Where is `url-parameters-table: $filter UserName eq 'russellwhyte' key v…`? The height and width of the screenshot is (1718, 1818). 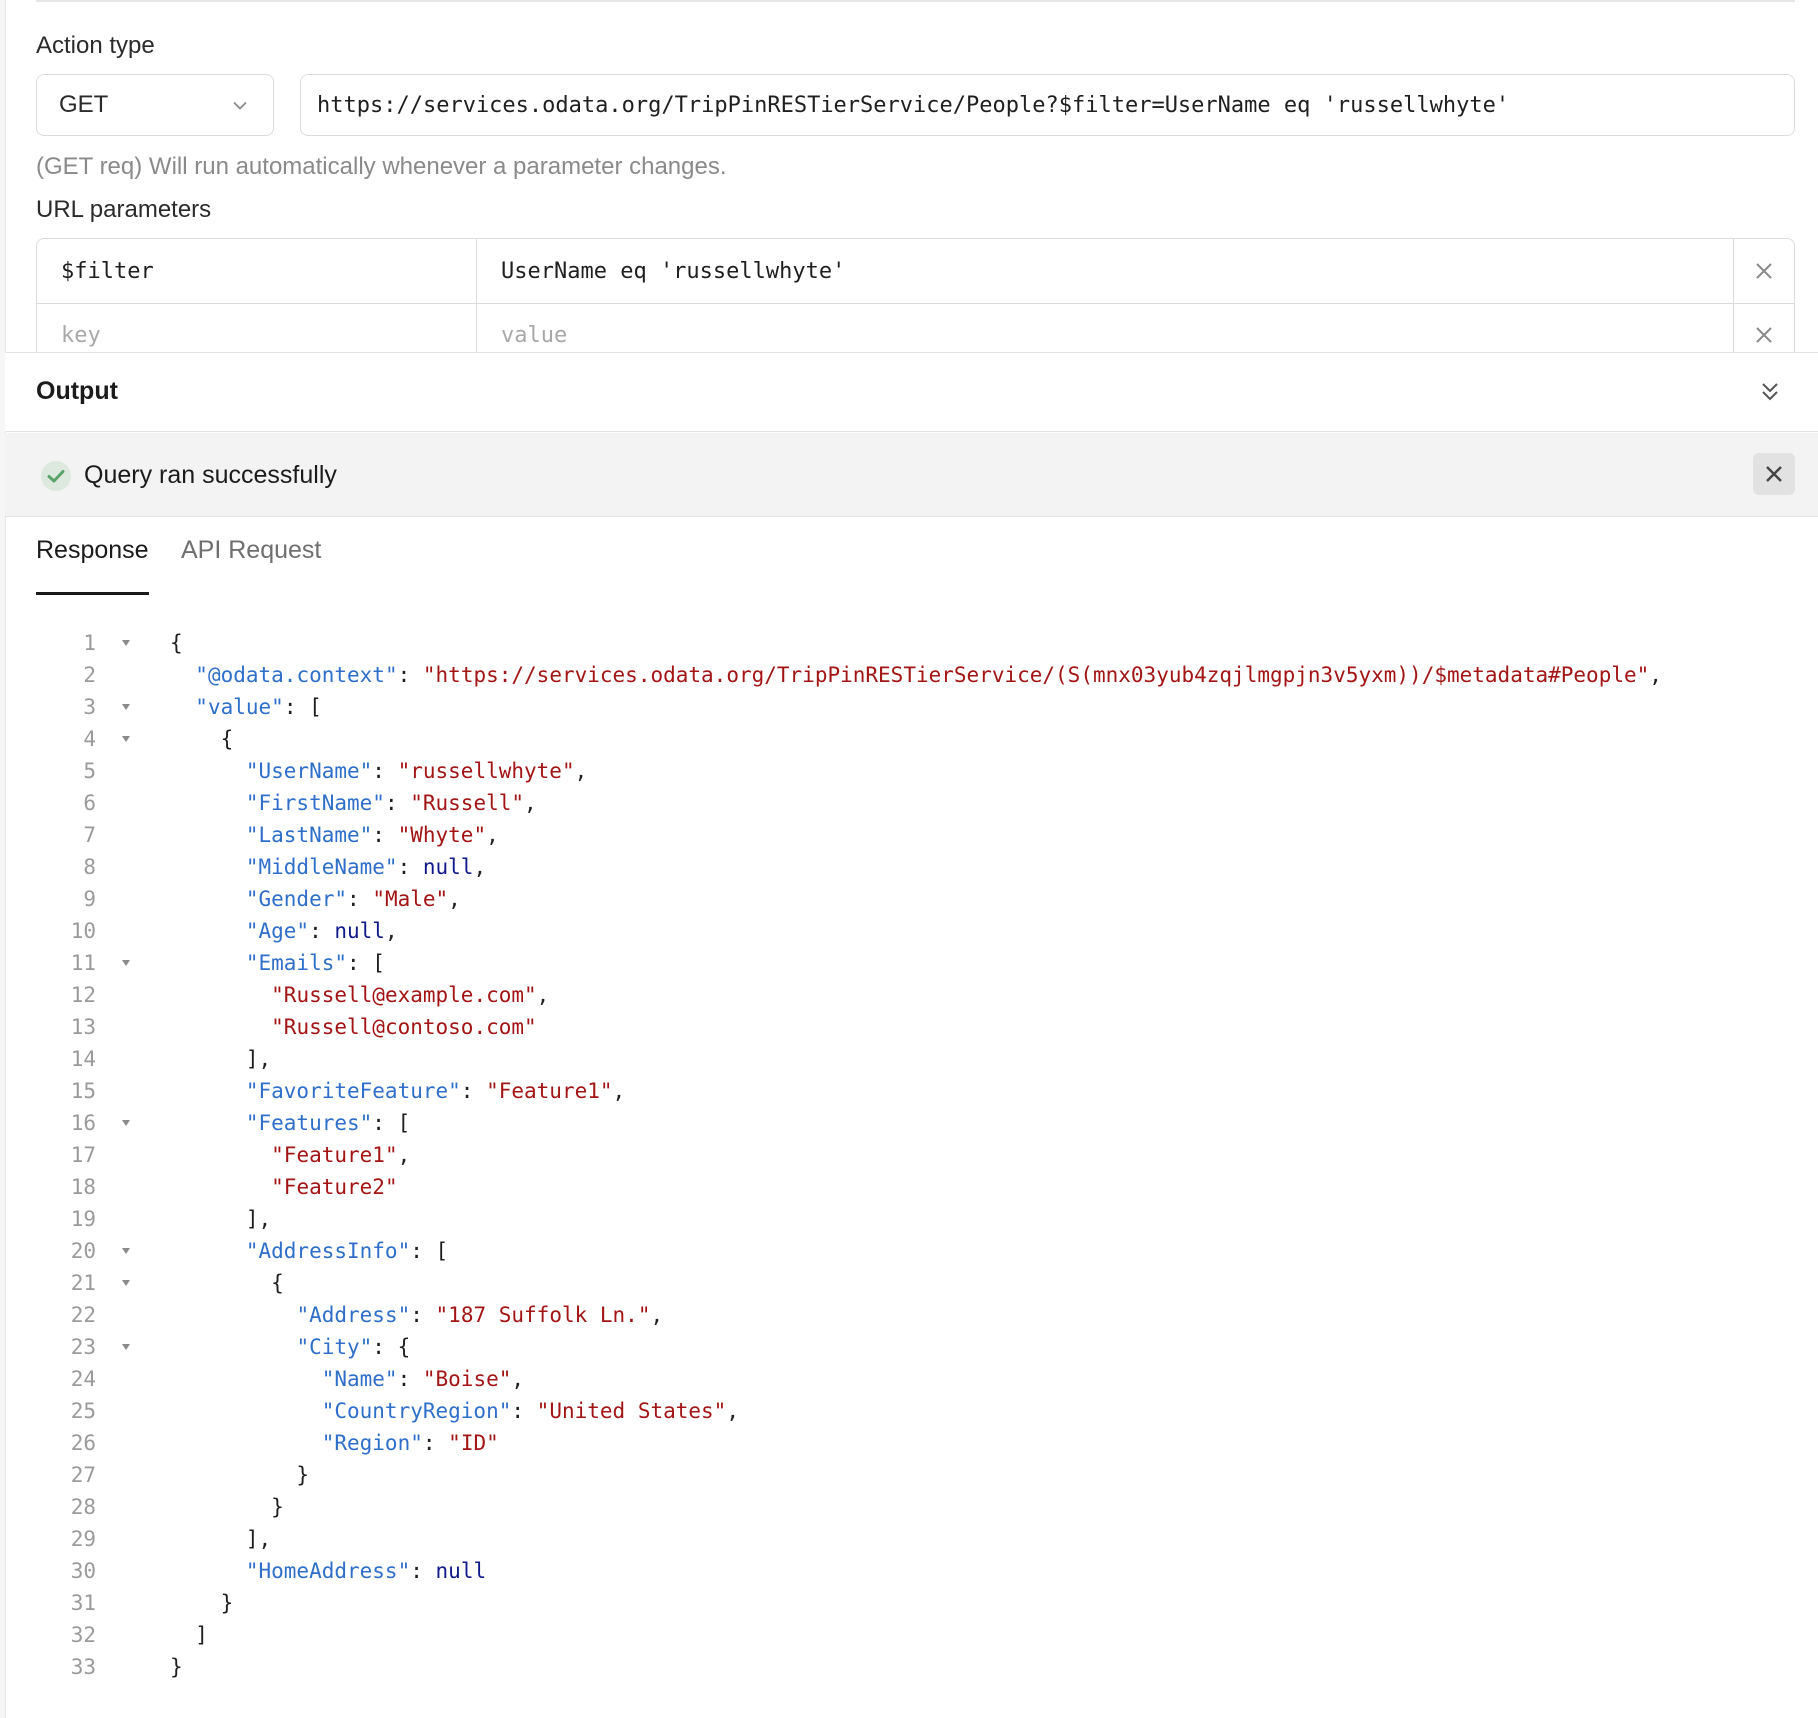 url-parameters-table: $filter UserName eq 'russellwhyte' key v… is located at coordinates (915, 295).